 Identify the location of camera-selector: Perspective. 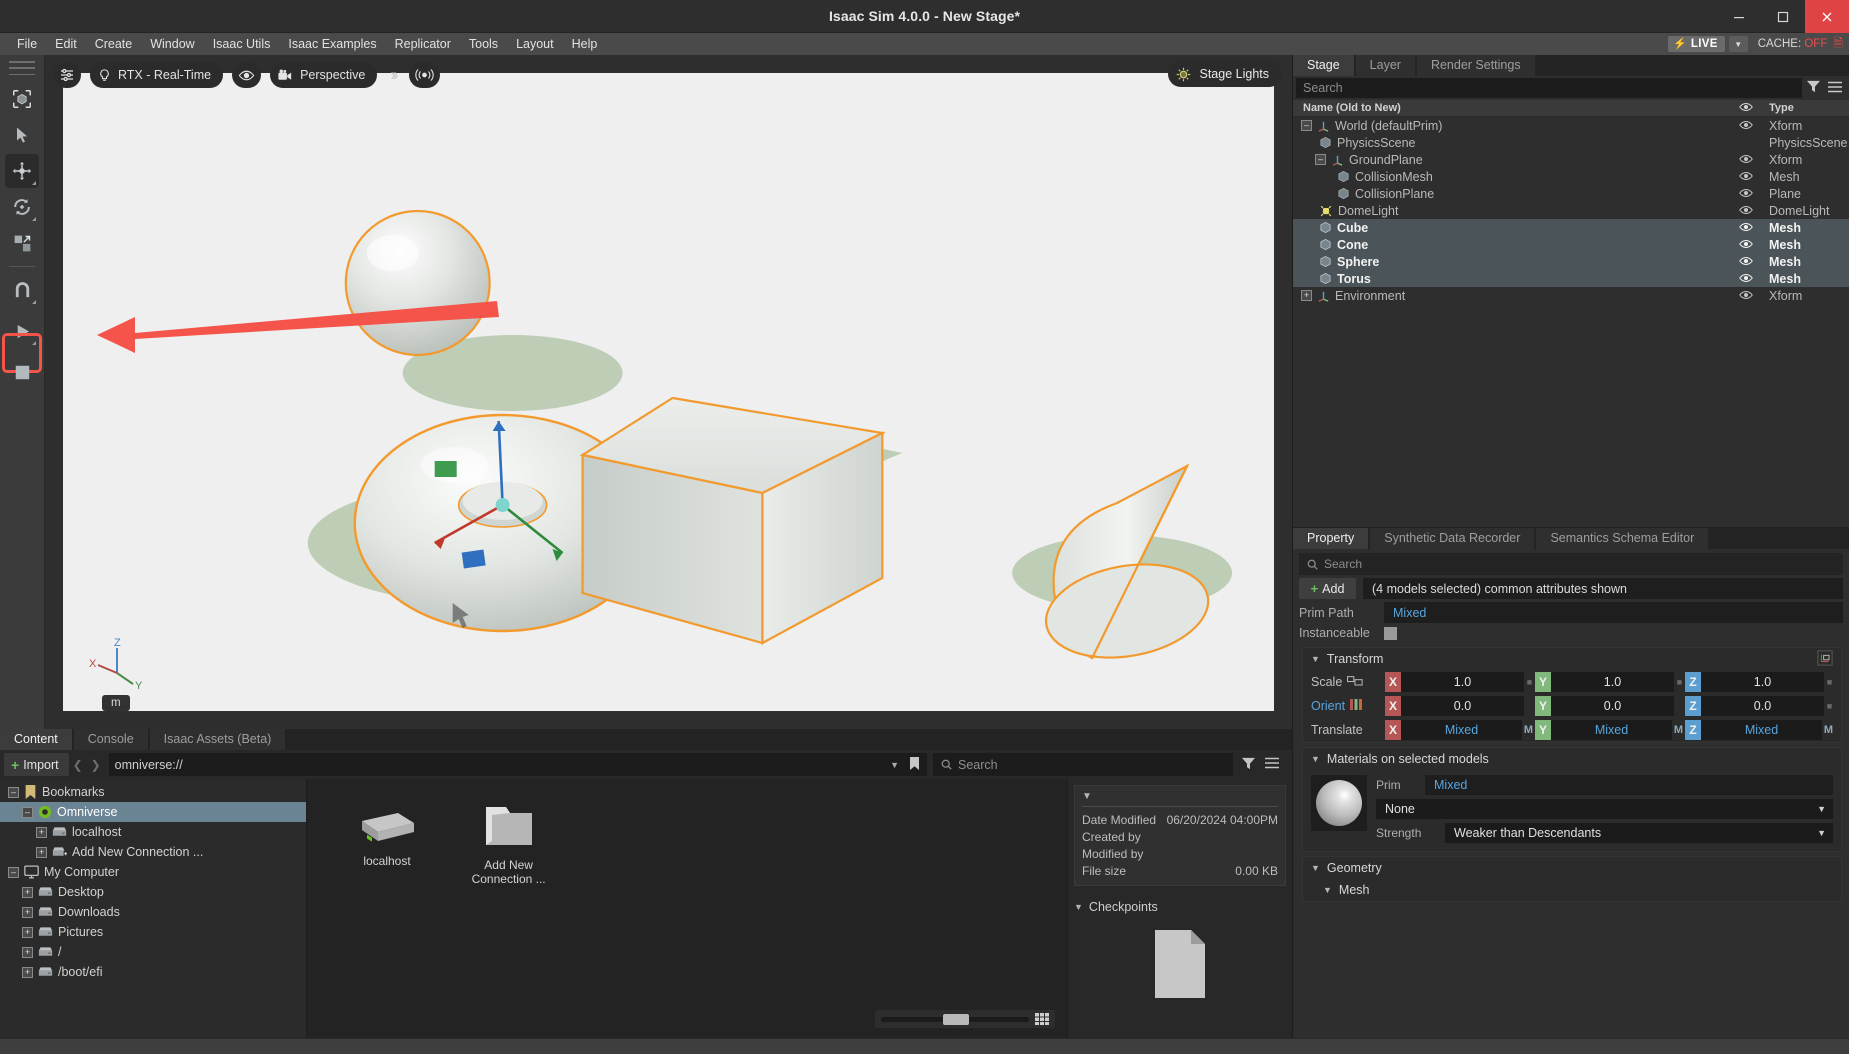
(324, 75).